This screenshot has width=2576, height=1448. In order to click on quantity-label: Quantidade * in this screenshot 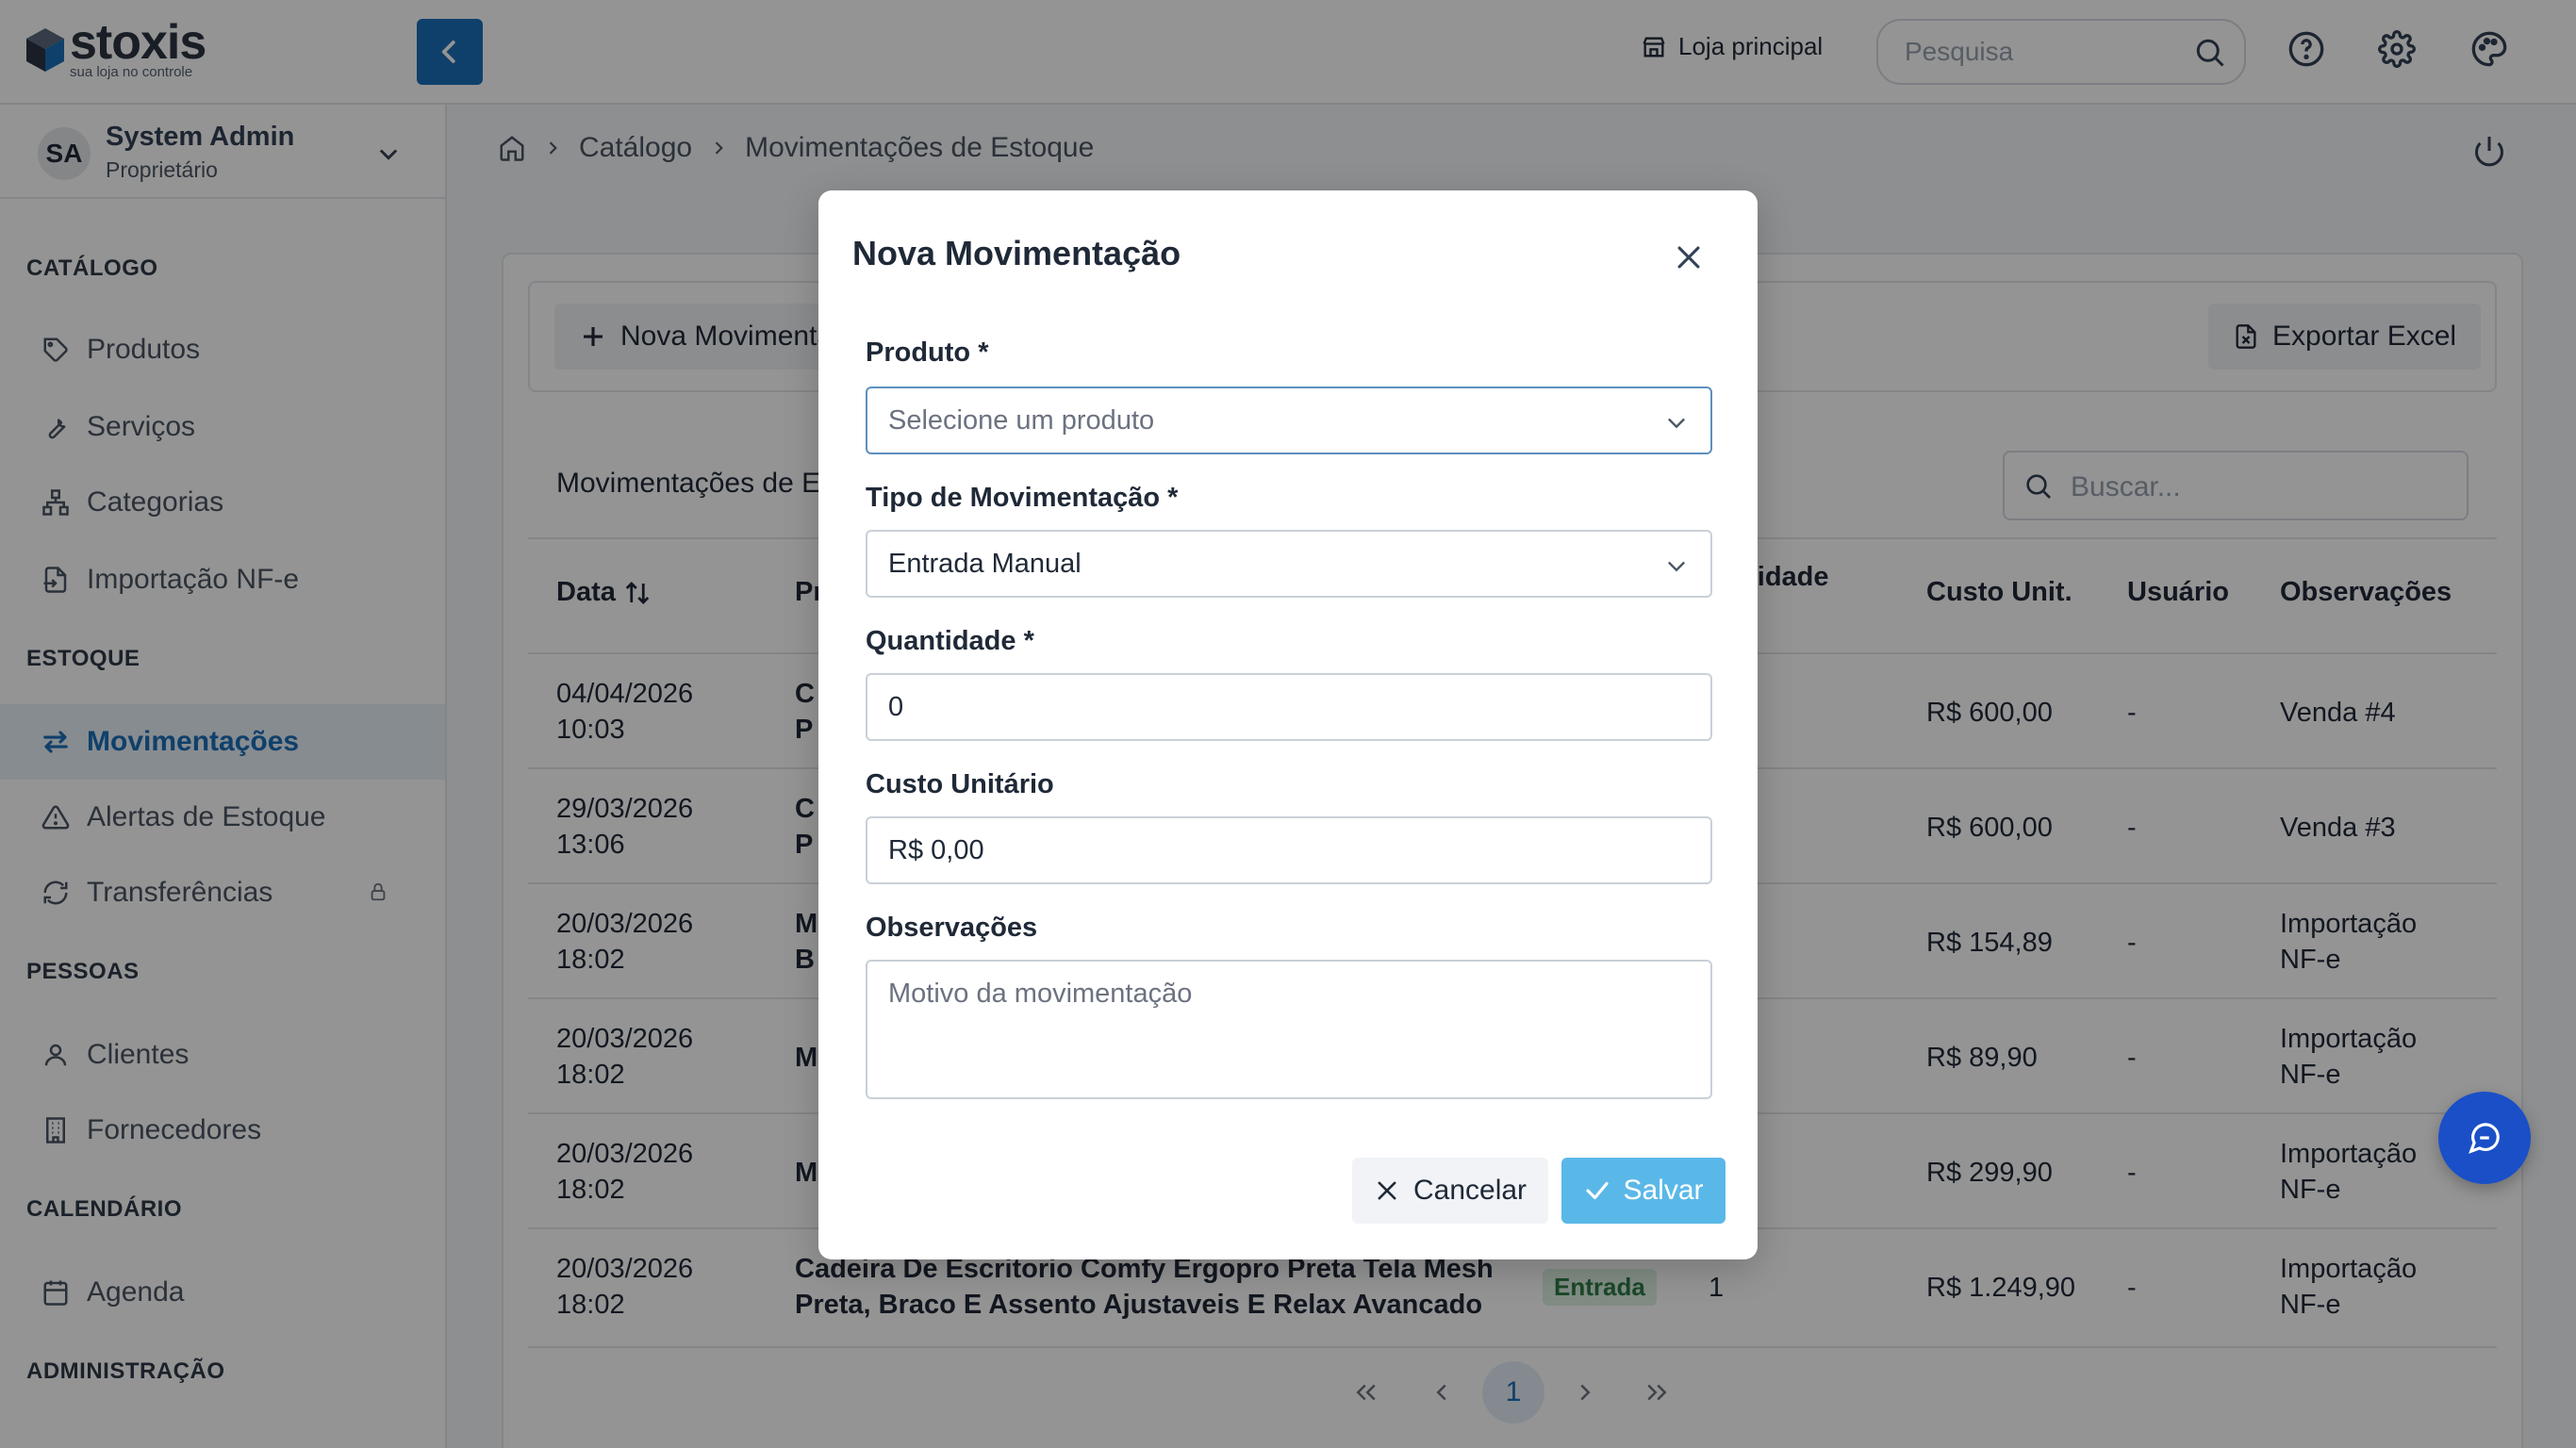, I will do `click(950, 641)`.